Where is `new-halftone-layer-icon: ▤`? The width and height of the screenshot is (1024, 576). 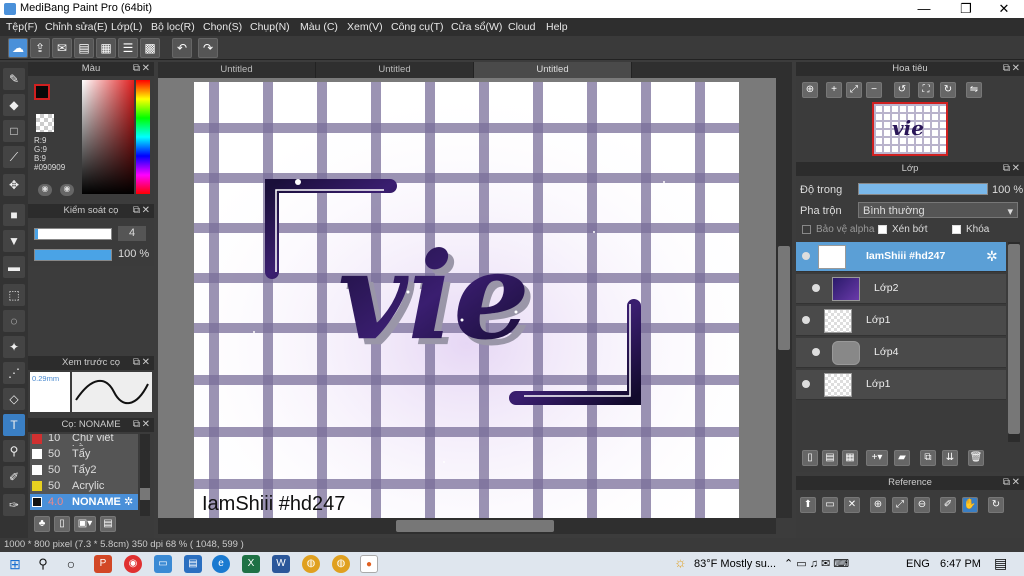
new-halftone-layer-icon: ▤ is located at coordinates (830, 458).